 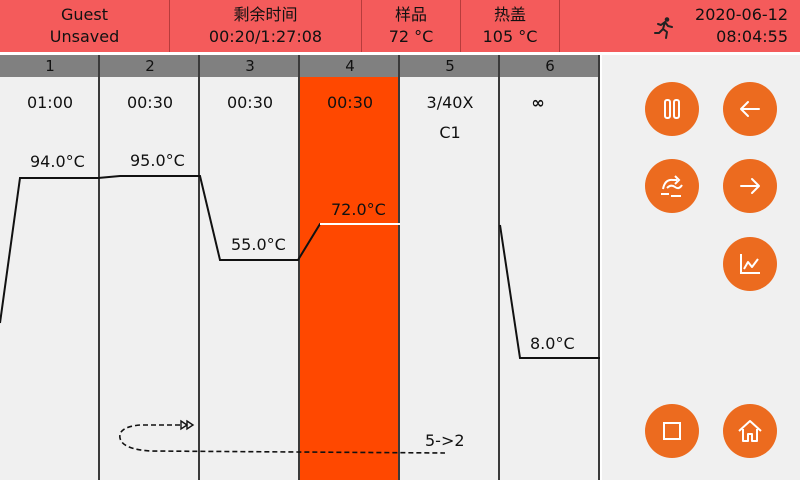 What do you see at coordinates (410, 14) in the screenshot?
I see `sample-temp-label: 样品` at bounding box center [410, 14].